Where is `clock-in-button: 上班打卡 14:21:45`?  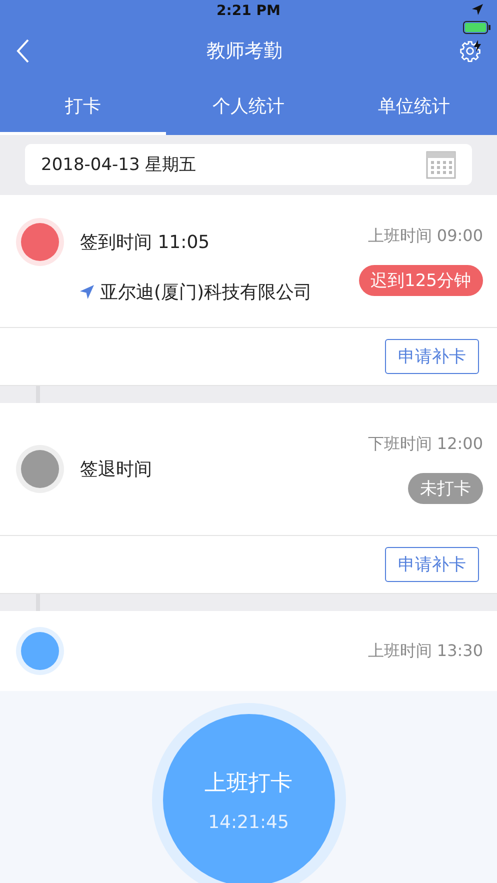 clock-in-button: 上班打卡 14:21:45 is located at coordinates (248, 798).